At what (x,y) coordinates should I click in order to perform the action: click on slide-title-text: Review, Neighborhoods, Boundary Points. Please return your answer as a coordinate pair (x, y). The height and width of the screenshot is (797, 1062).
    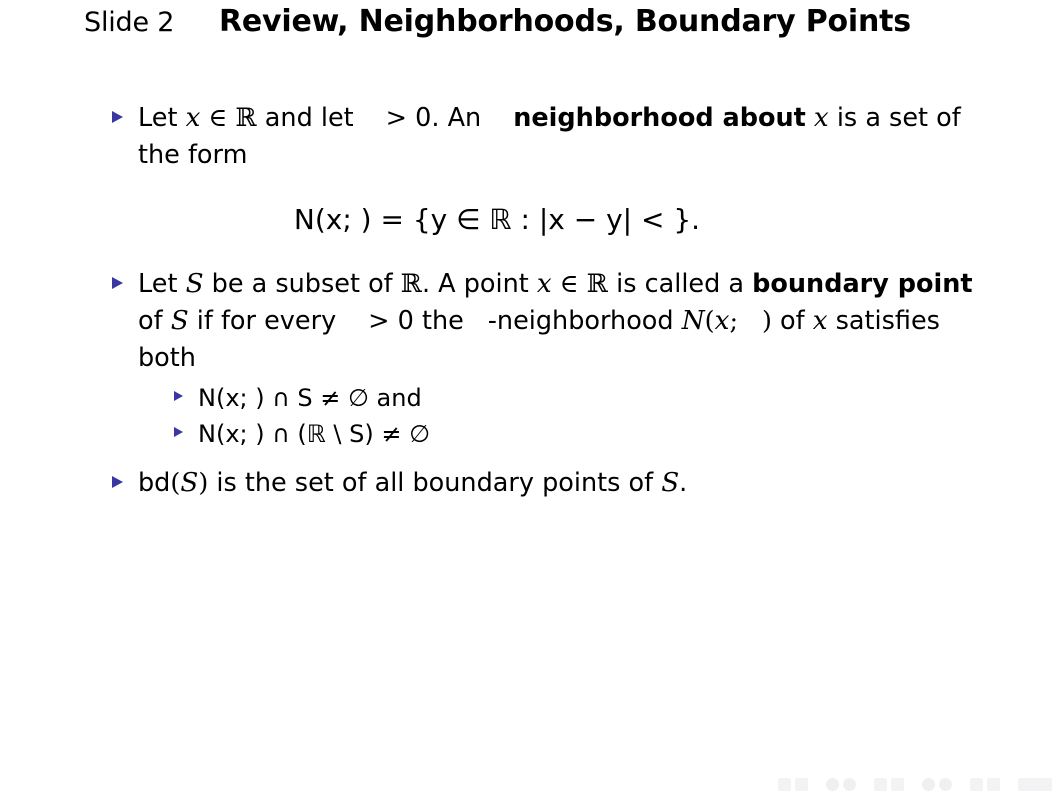
    Looking at the image, I should click on (564, 21).